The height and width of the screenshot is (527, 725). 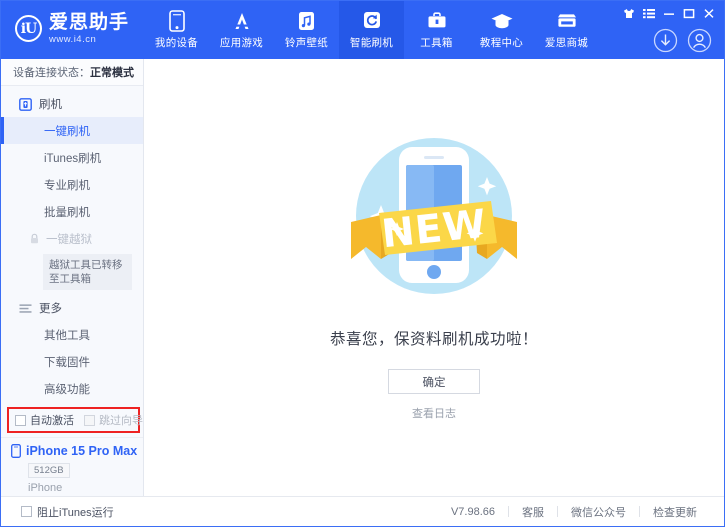 I want to click on logo-mark-icon: iU, so click(x=28, y=29).